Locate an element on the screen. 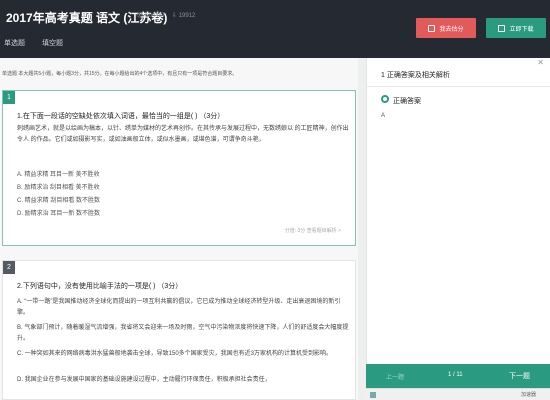  question-number: 2 is located at coordinates (9, 267).